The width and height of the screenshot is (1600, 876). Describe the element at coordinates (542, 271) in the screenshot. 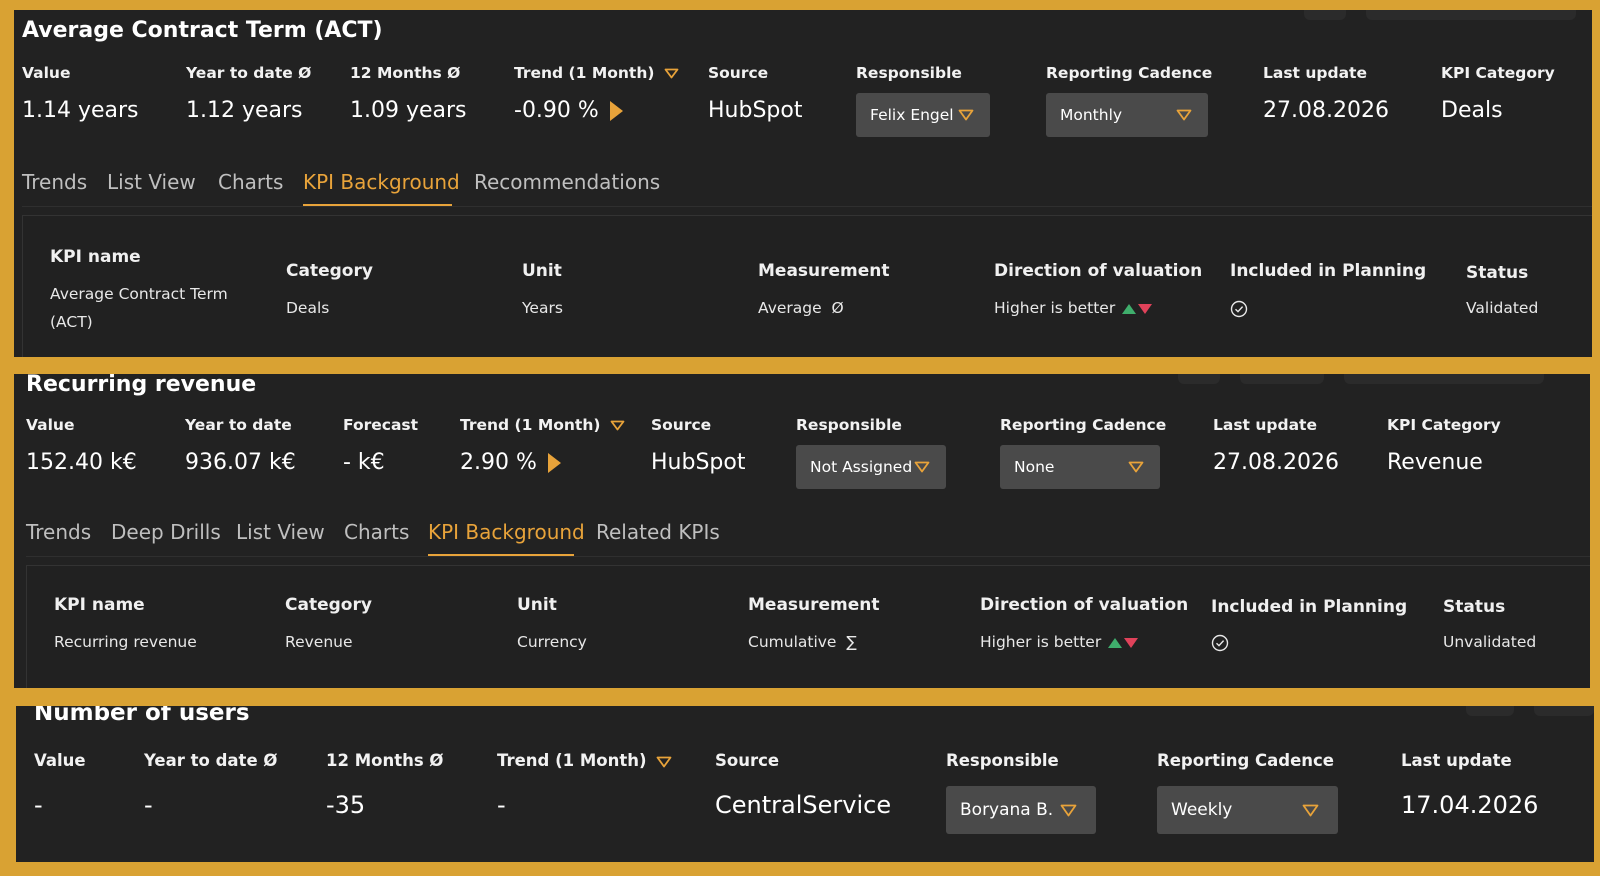

I see `header-unit: Unit` at that location.